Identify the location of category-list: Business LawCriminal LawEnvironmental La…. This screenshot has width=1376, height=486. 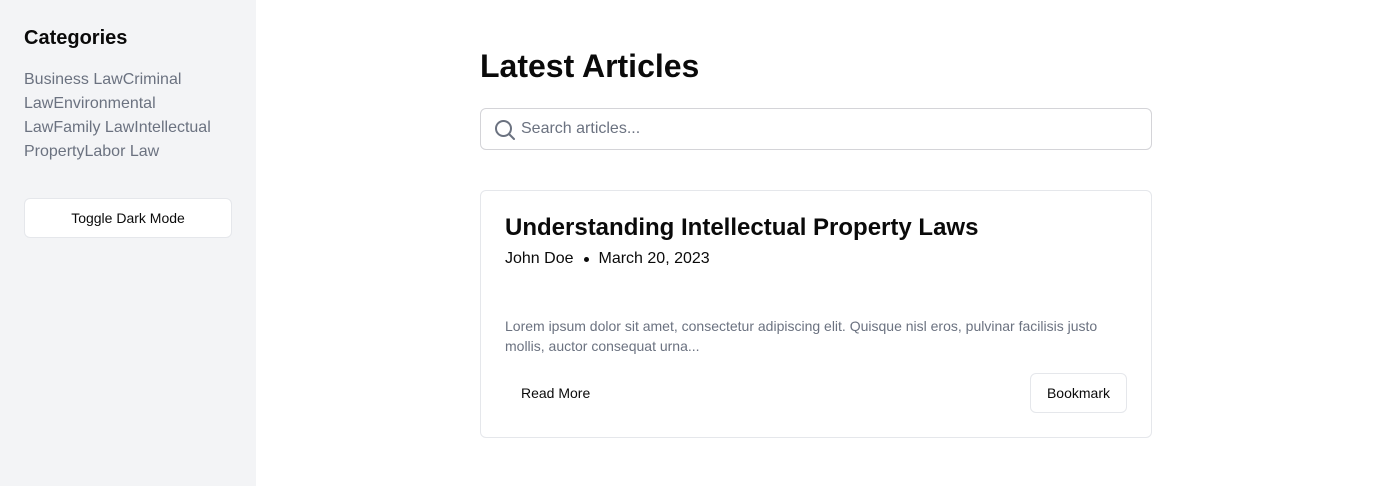
(128, 116).